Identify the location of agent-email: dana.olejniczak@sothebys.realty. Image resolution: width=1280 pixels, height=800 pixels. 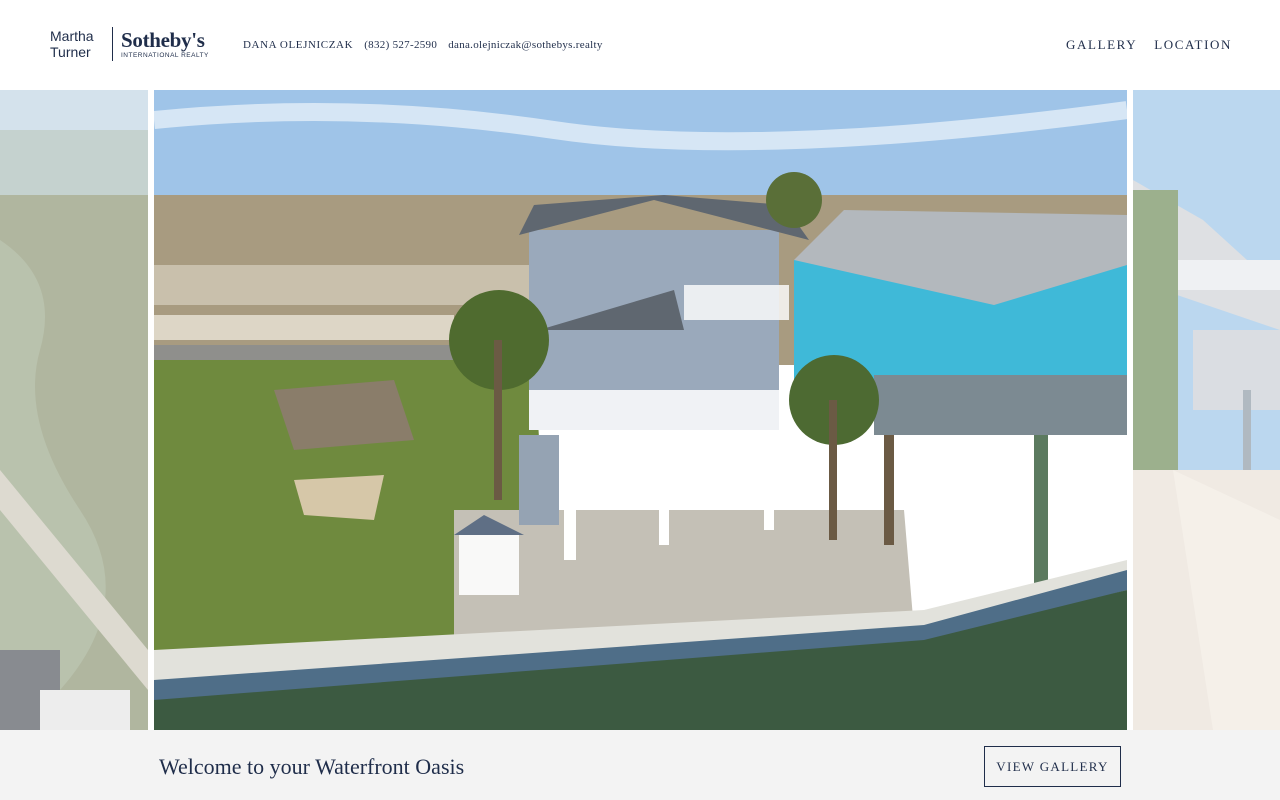
(525, 45).